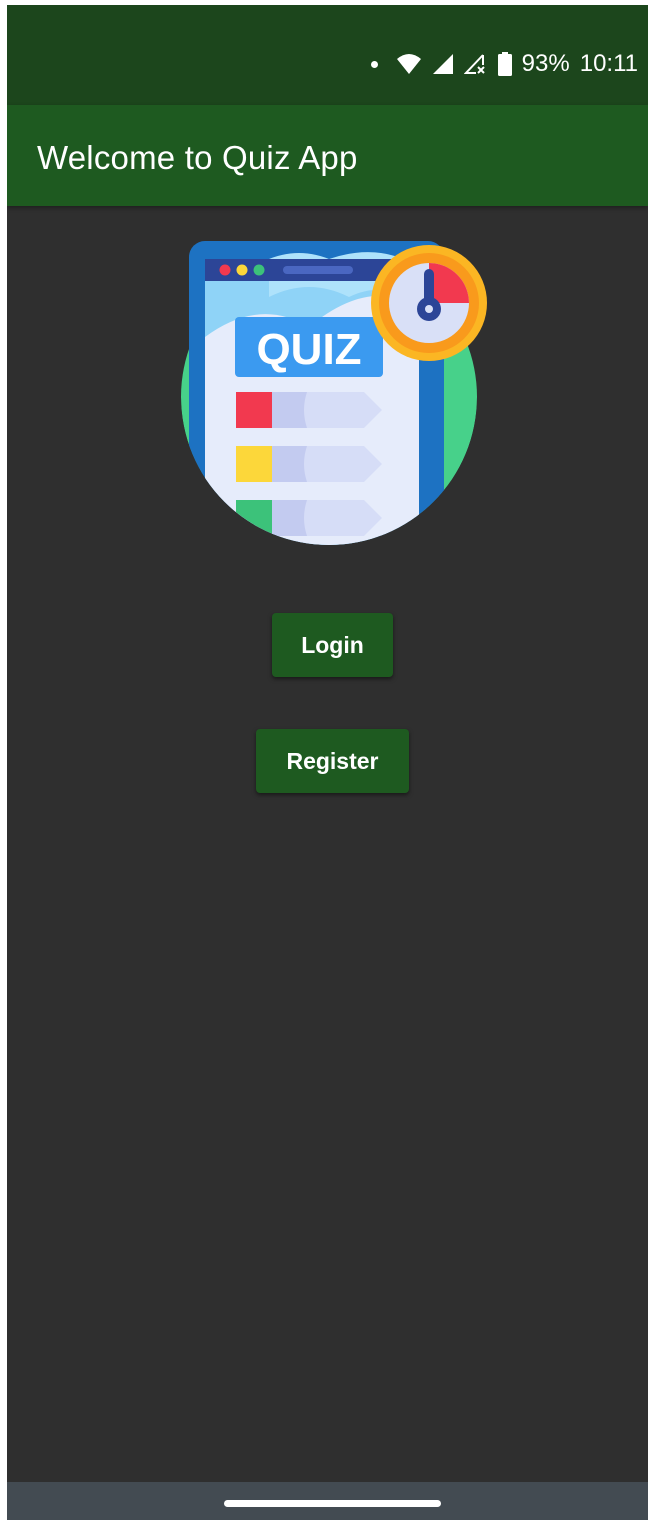  What do you see at coordinates (309, 410) in the screenshot?
I see `quiz-option-red` at bounding box center [309, 410].